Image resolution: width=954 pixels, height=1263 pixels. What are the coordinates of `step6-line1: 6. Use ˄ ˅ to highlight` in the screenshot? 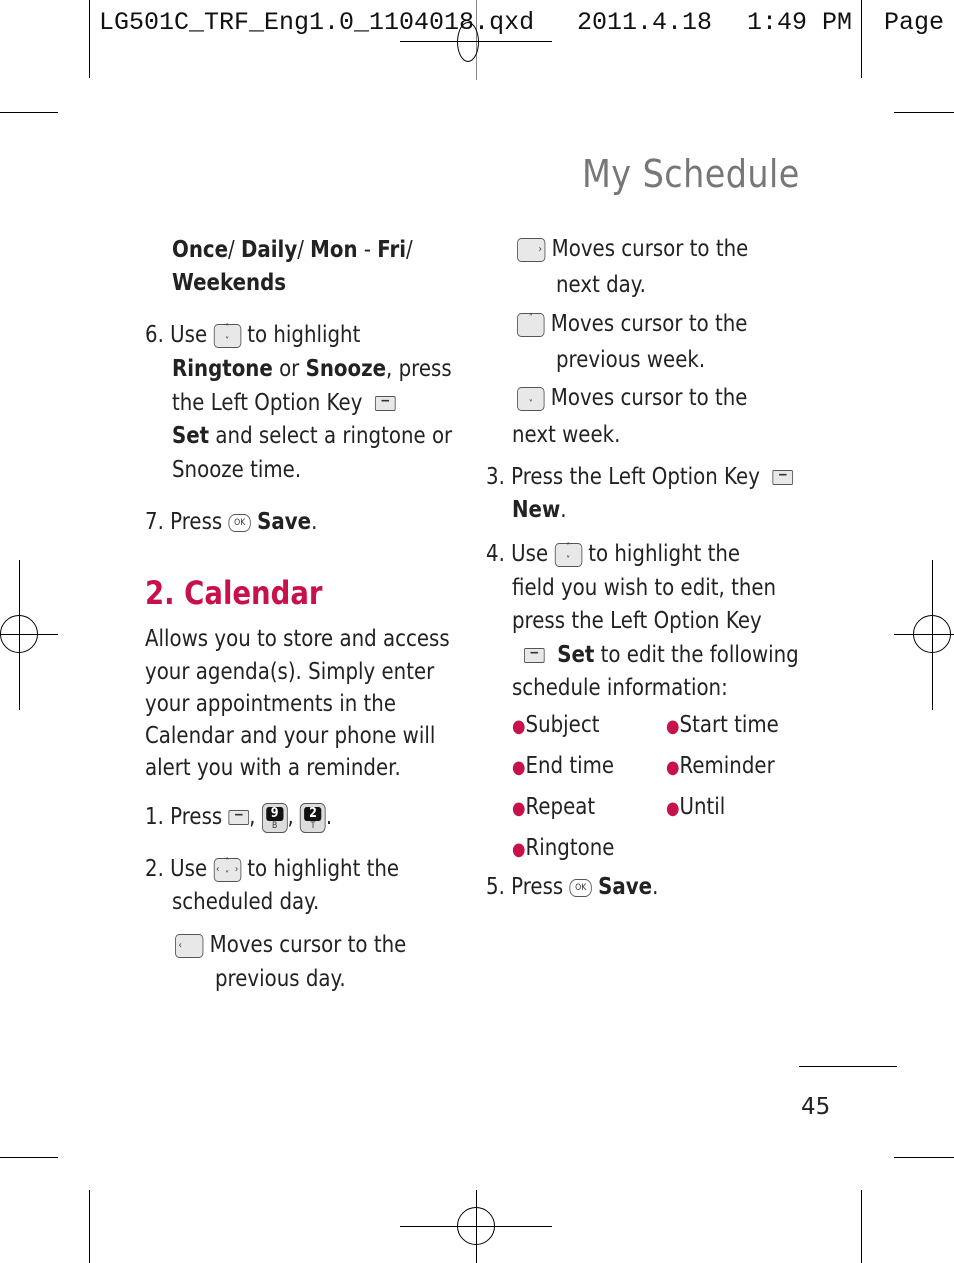 It's located at (253, 335).